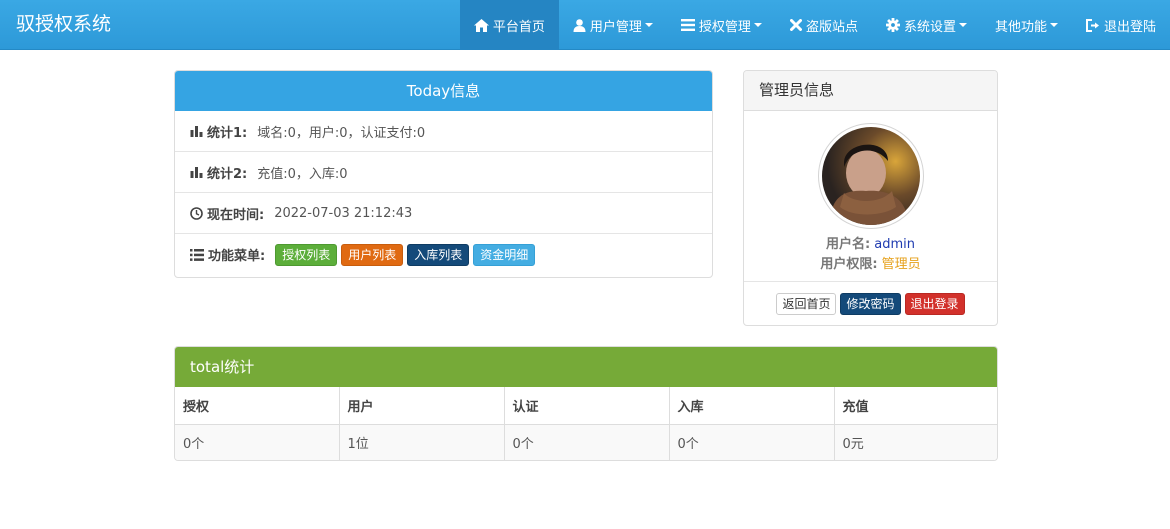 The width and height of the screenshot is (1170, 529). I want to click on nav-system-settings: 系统设置, so click(926, 25).